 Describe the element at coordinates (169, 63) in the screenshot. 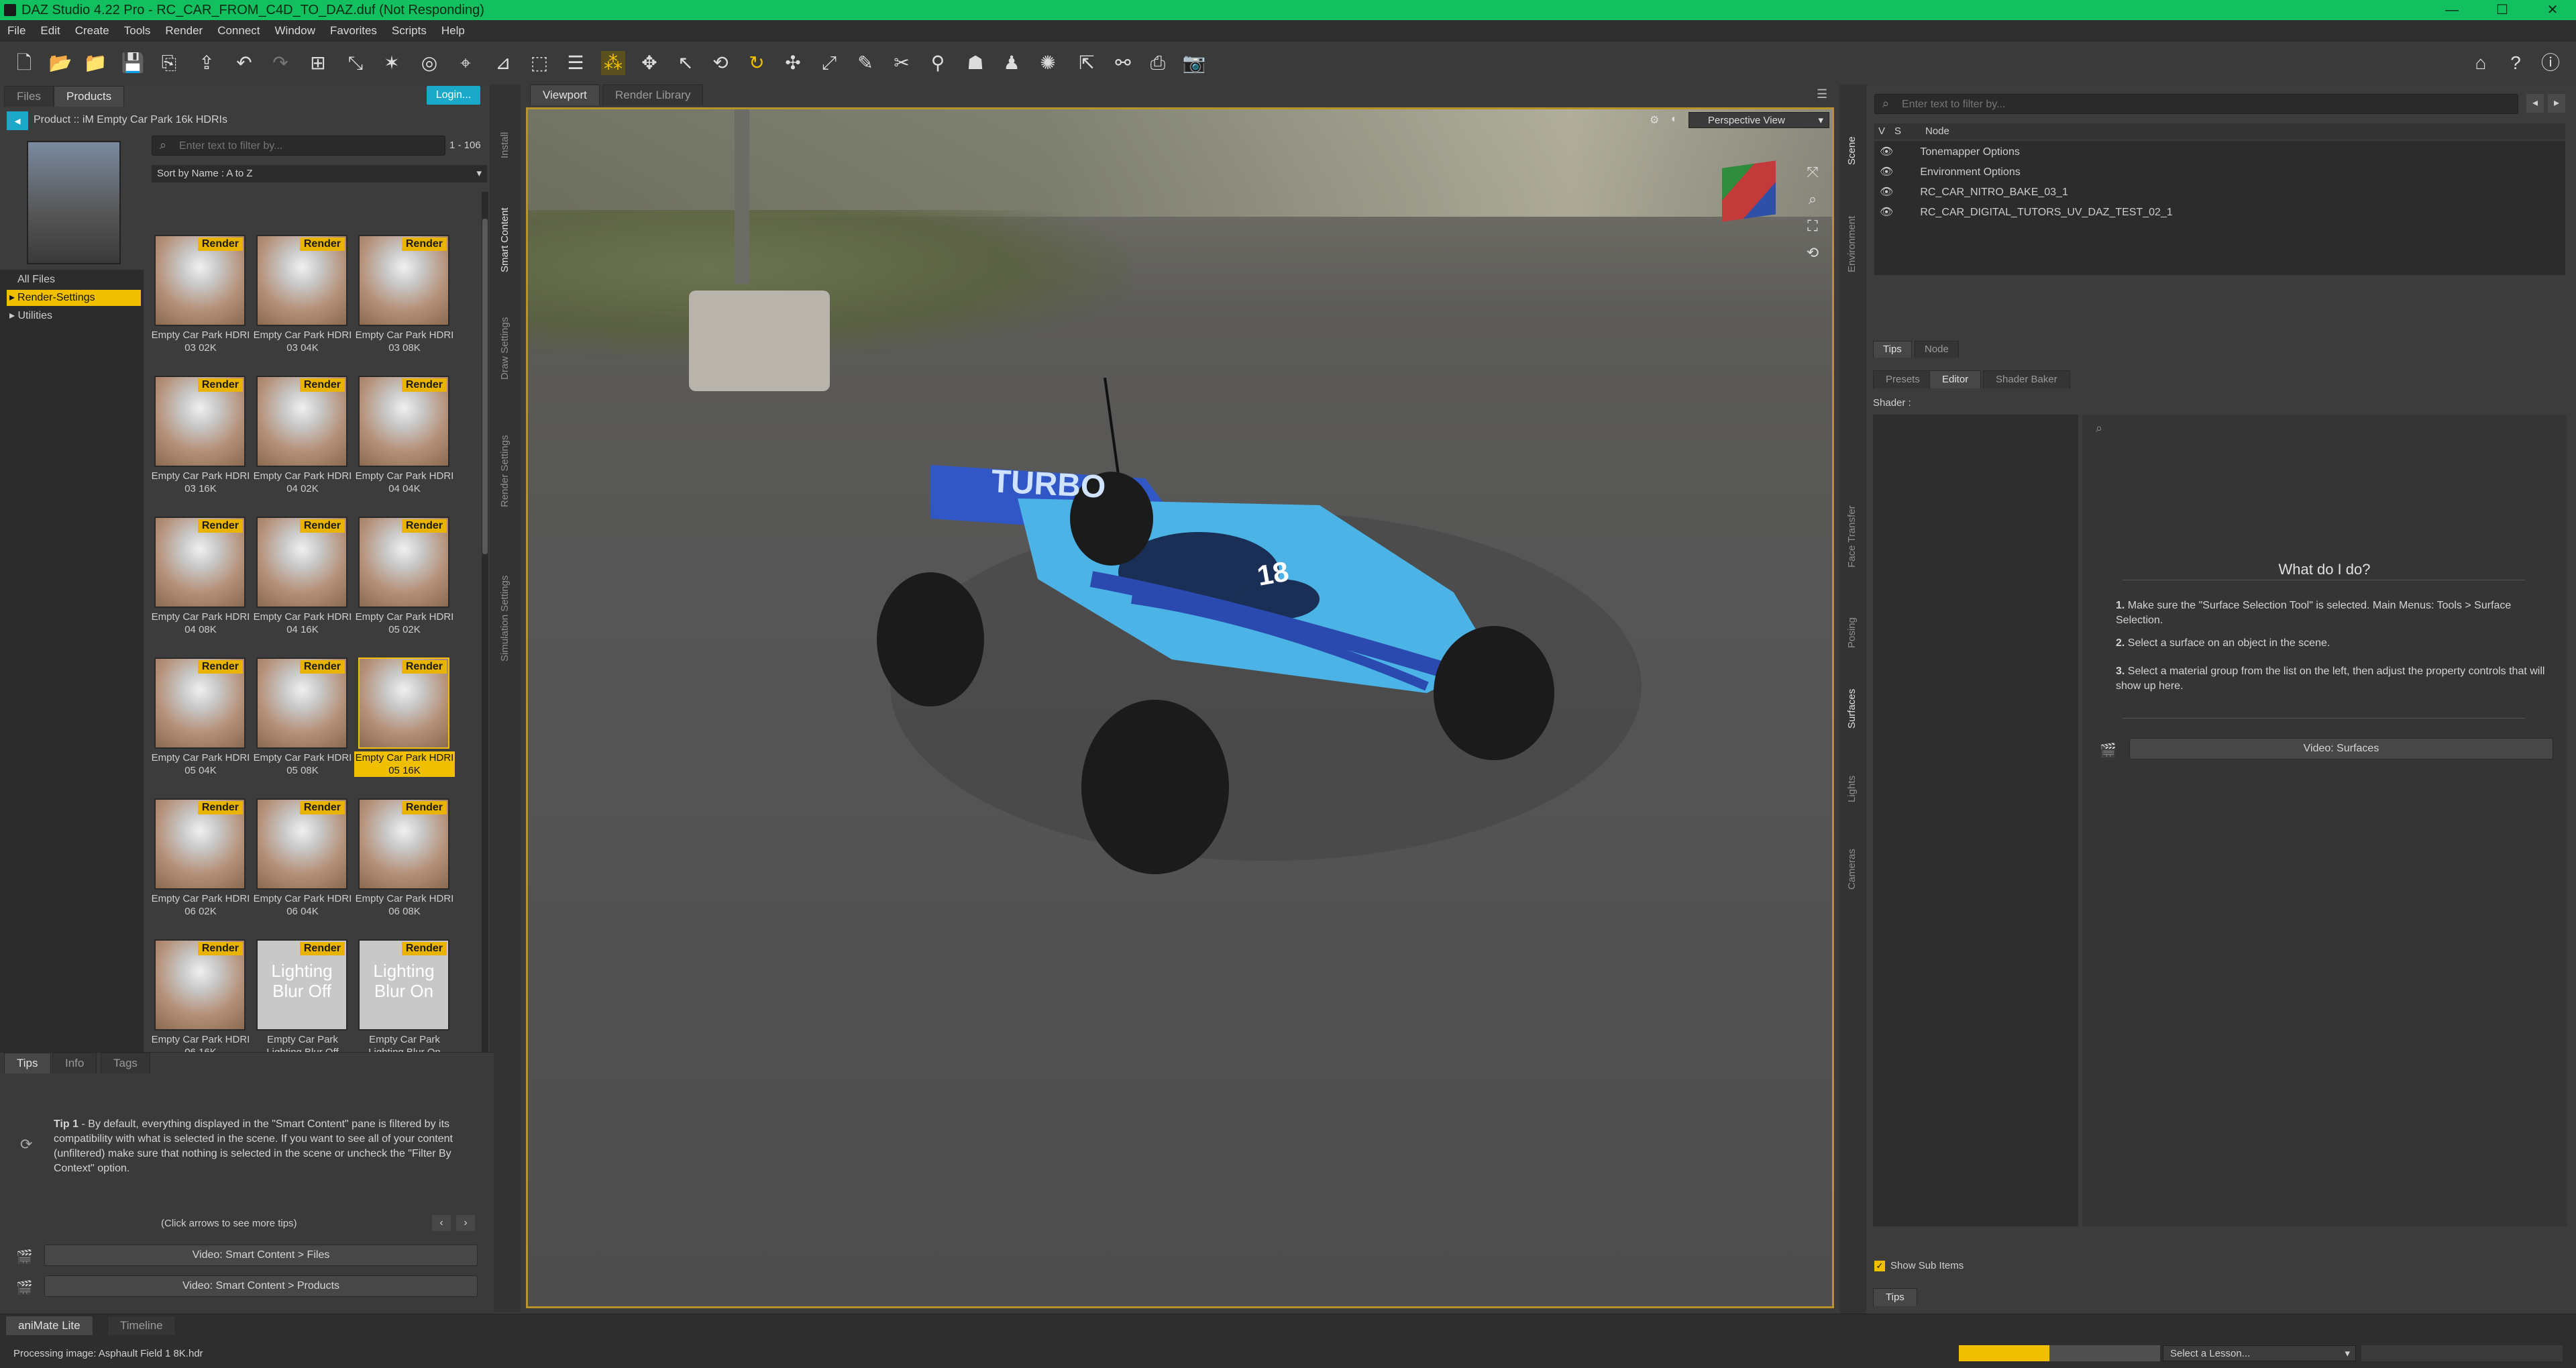

I see `merge-icon: ⎘` at that location.